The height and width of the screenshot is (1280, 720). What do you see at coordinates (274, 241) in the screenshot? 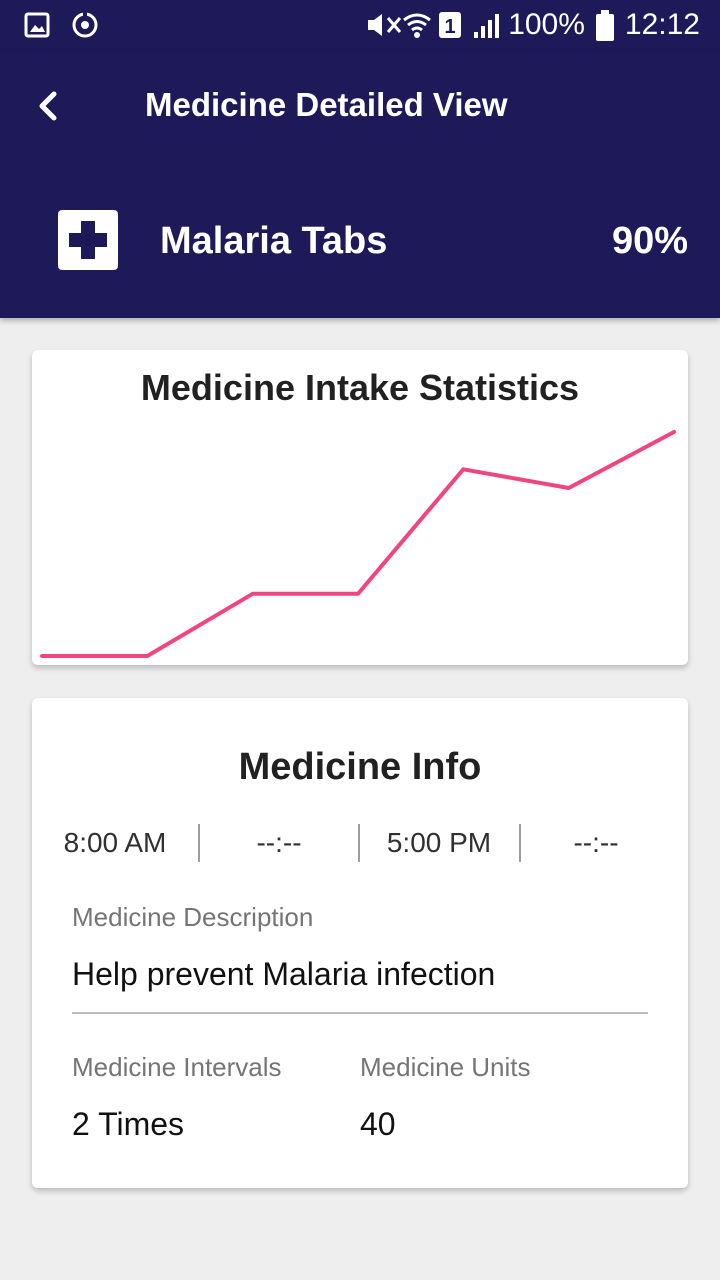
I see `medicine-name: Malaria Tabs` at bounding box center [274, 241].